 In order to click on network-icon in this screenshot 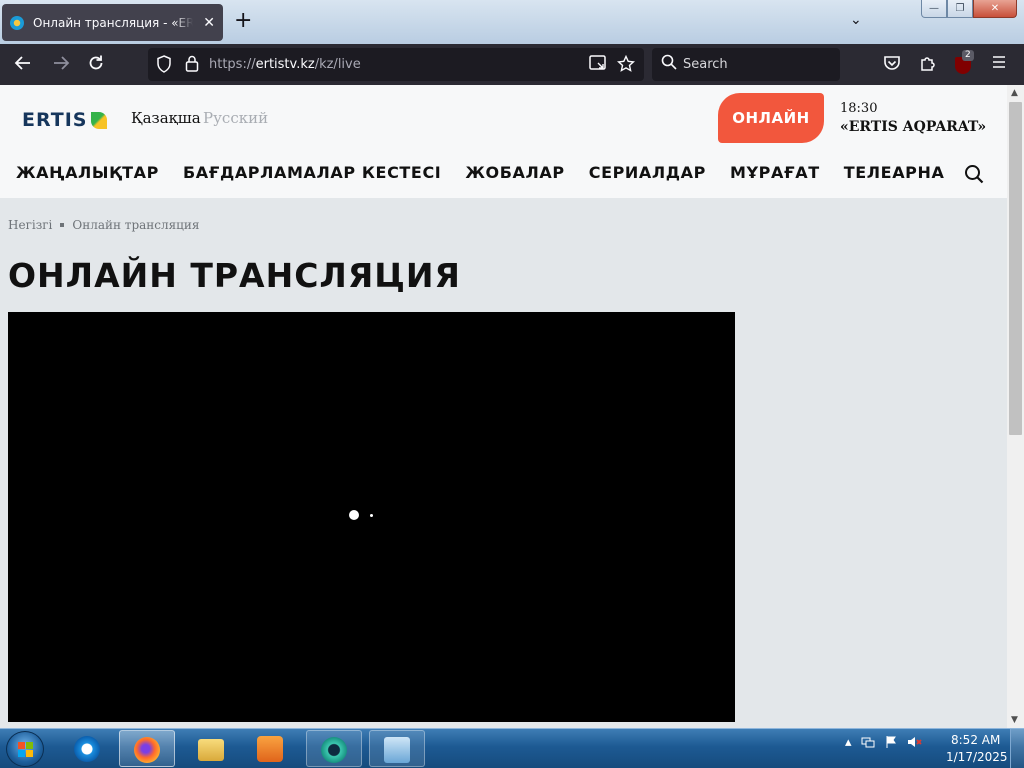, I will do `click(868, 744)`.